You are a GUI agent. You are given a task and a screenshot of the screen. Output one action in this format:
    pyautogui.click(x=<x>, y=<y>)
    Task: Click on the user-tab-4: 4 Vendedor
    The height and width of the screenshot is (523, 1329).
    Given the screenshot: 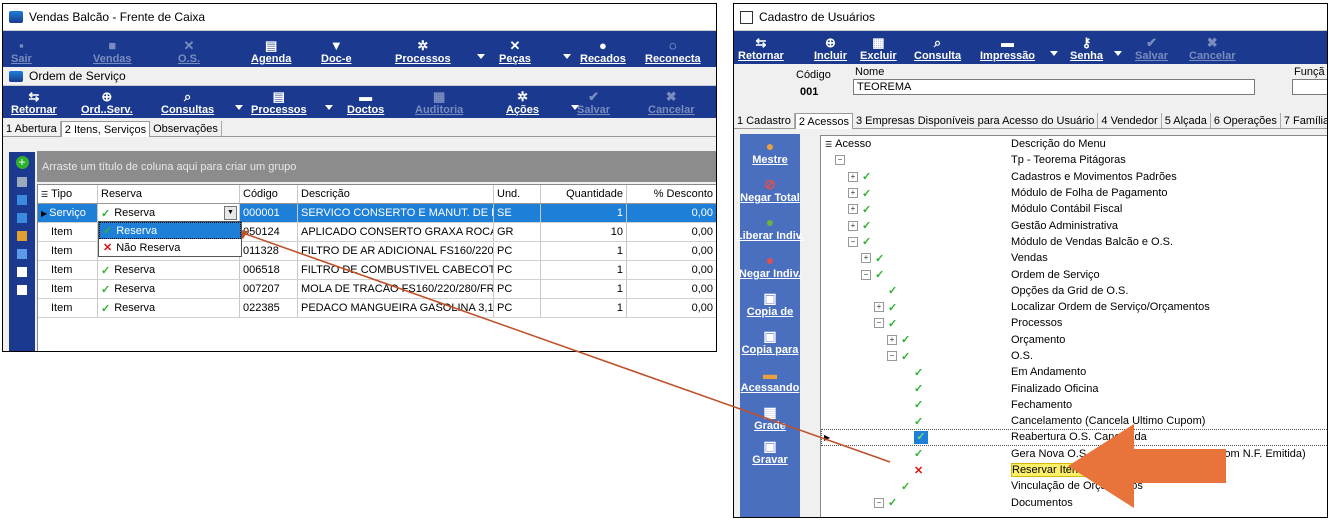 What is the action you would take?
    pyautogui.click(x=1130, y=120)
    